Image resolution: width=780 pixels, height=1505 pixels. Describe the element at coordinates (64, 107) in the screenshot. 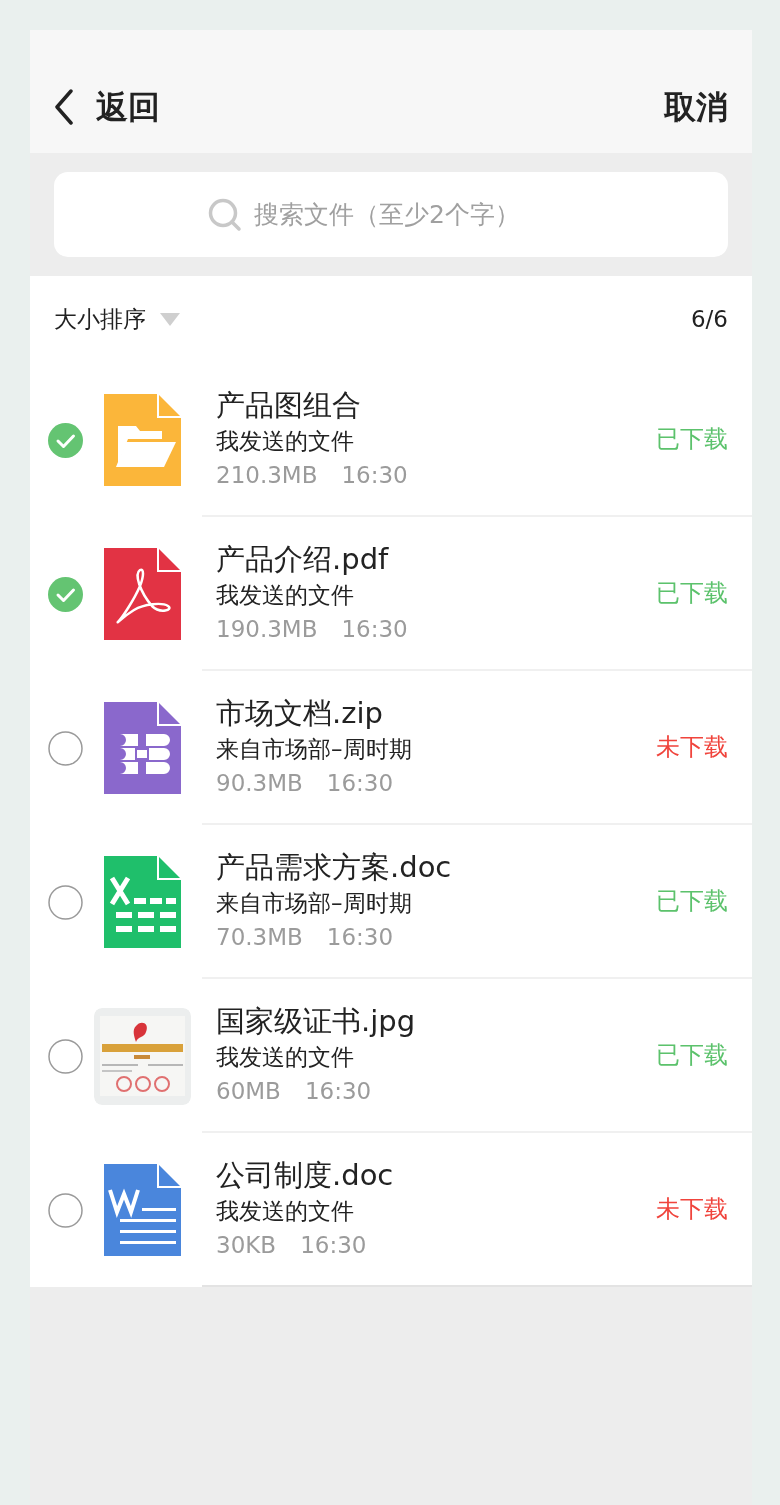

I see `back-chevron-icon` at that location.